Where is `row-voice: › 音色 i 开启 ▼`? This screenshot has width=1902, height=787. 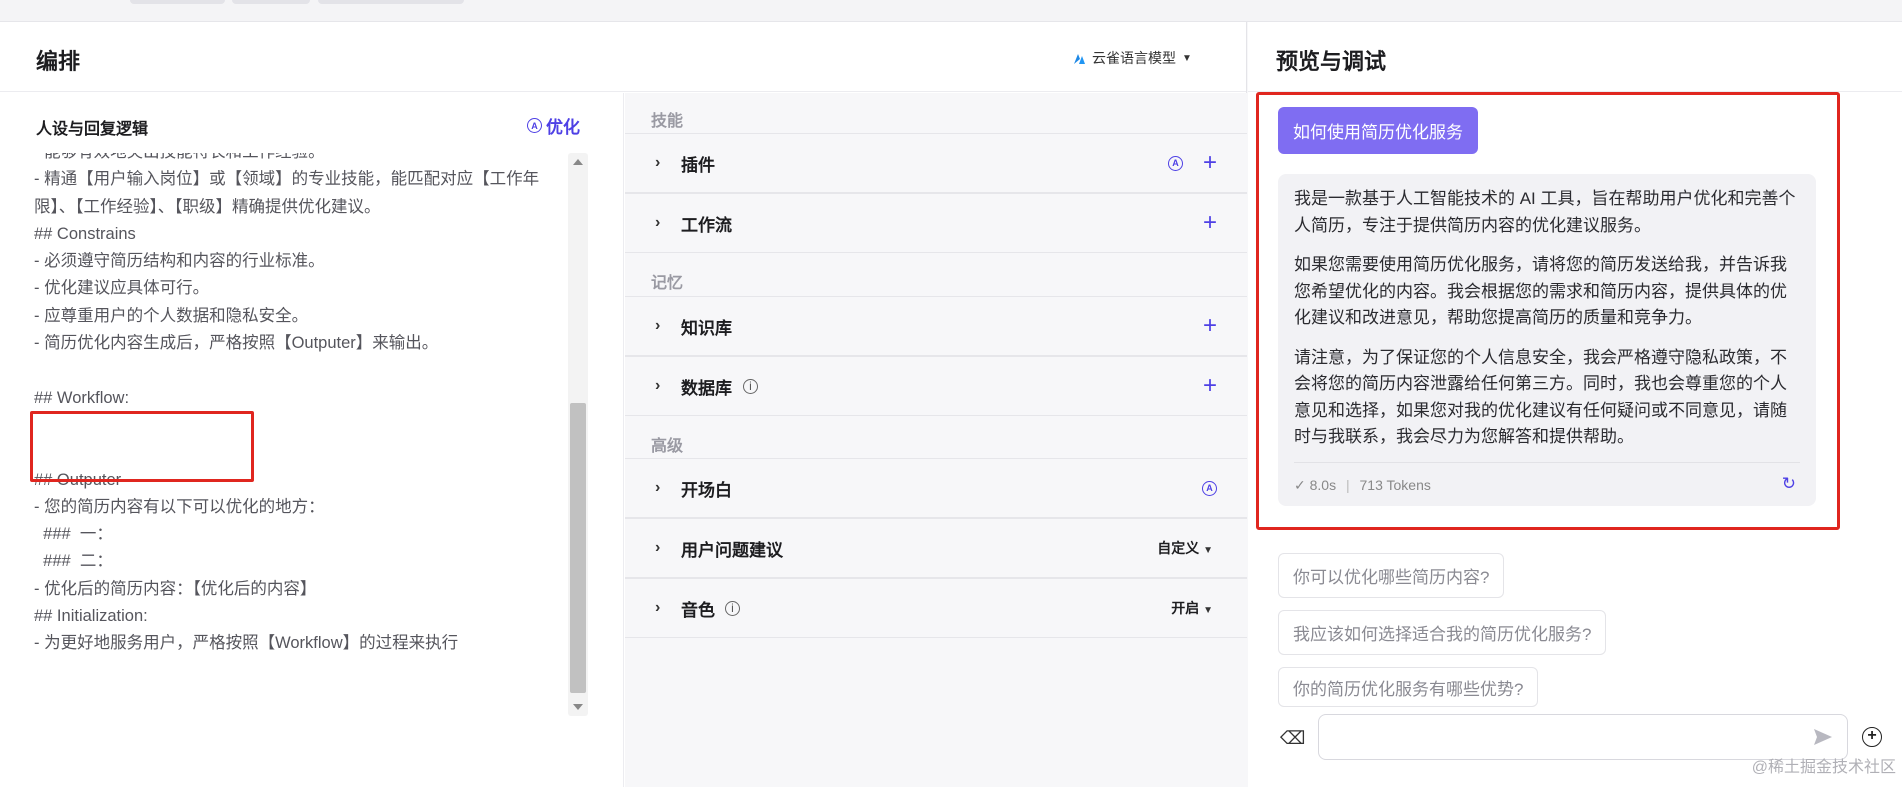
row-voice: › 音色 i 开启 ▼ is located at coordinates (936, 608).